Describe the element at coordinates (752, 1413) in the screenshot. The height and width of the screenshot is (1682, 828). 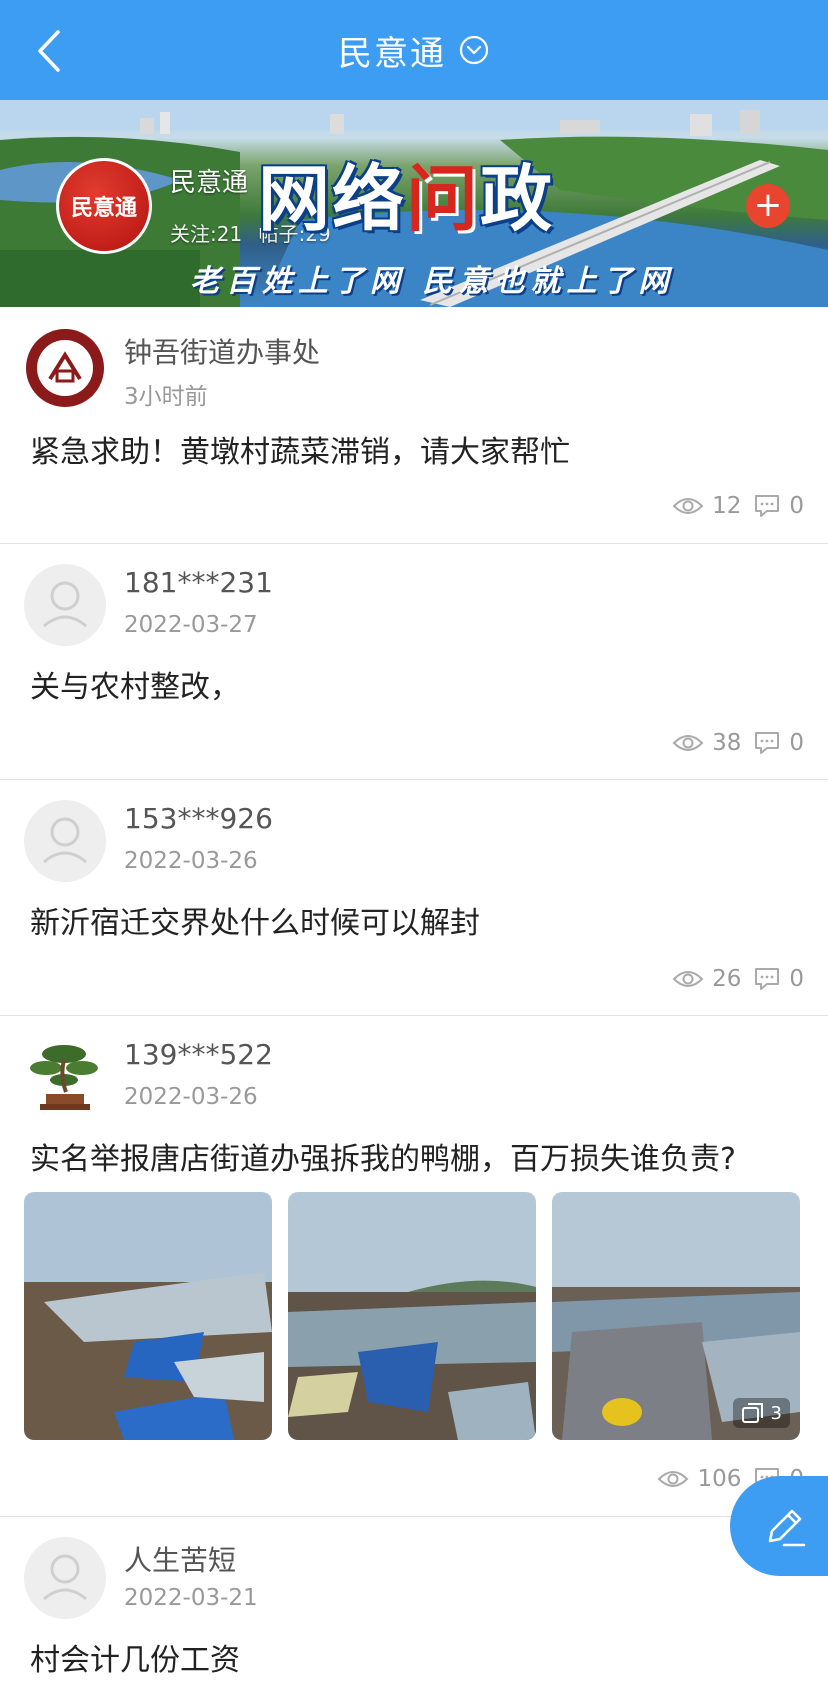
I see `multi-image-icon` at that location.